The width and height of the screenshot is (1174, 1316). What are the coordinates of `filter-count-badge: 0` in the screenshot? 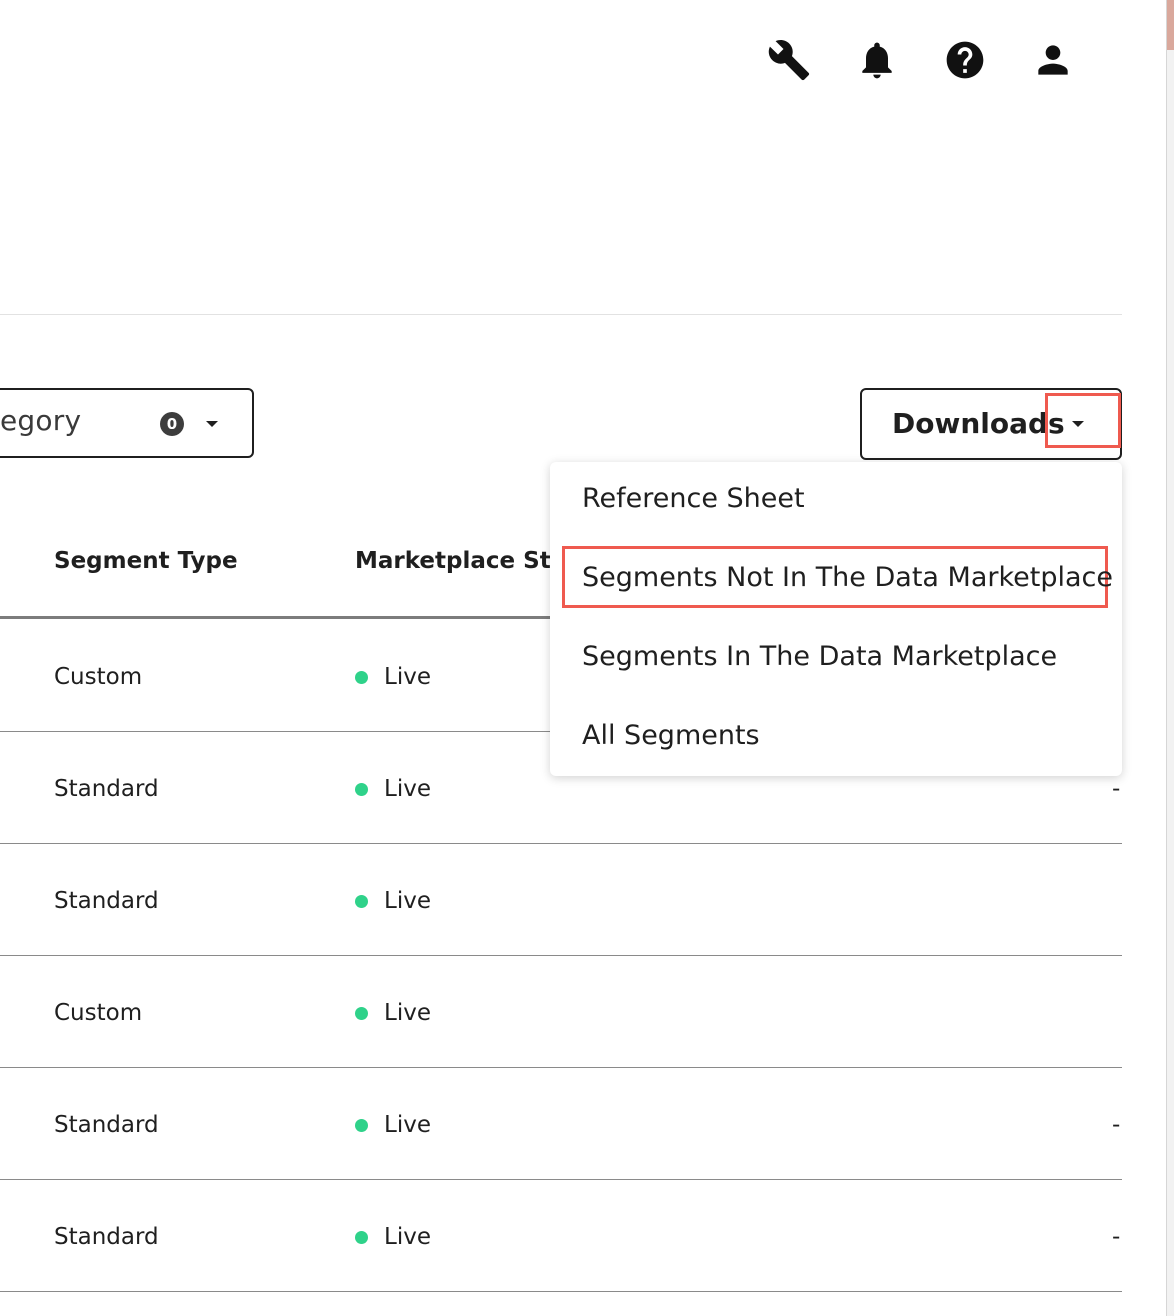 It's located at (172, 424).